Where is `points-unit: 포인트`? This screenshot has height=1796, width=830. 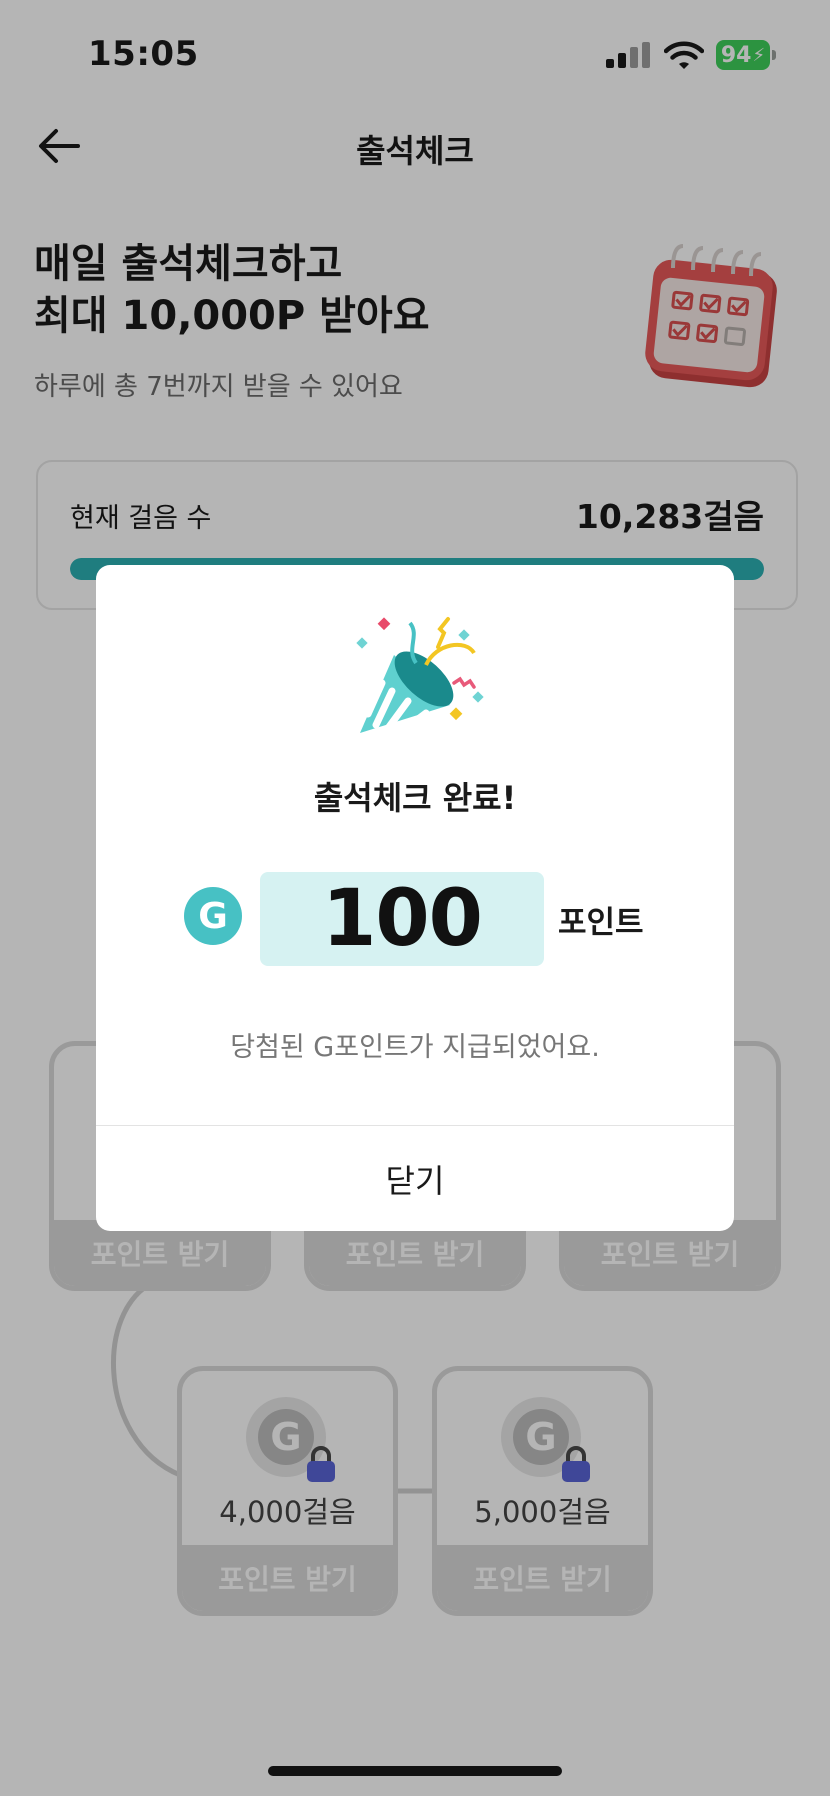 points-unit: 포인트 is located at coordinates (601, 923).